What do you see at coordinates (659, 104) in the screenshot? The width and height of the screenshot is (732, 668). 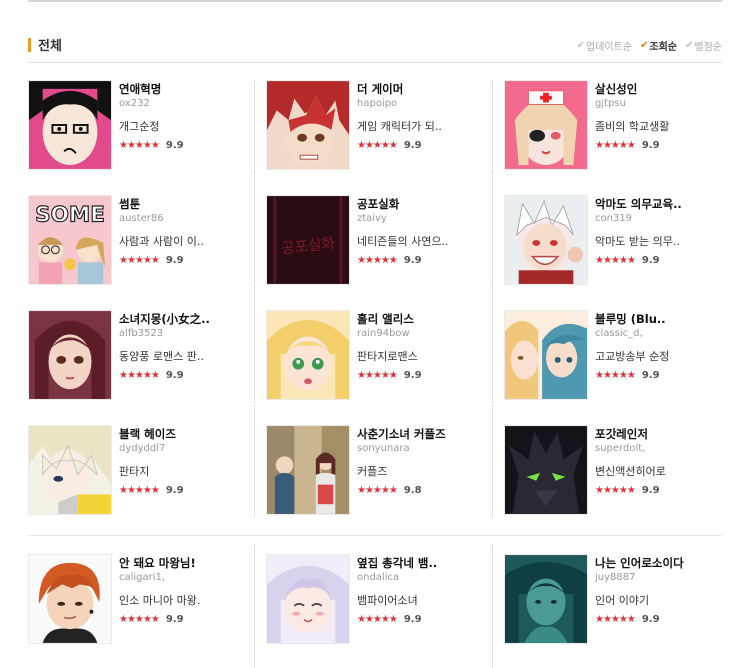 I see `comic-author: gjtpsu` at bounding box center [659, 104].